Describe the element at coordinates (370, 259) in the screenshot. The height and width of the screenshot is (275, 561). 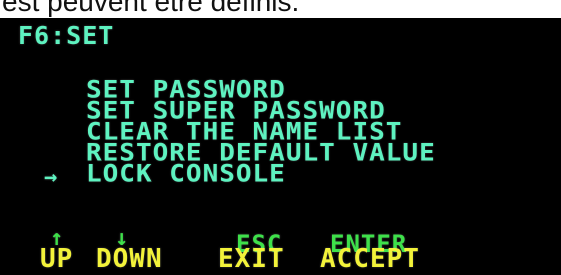
I see `hint-accept-label: ACCEPT` at that location.